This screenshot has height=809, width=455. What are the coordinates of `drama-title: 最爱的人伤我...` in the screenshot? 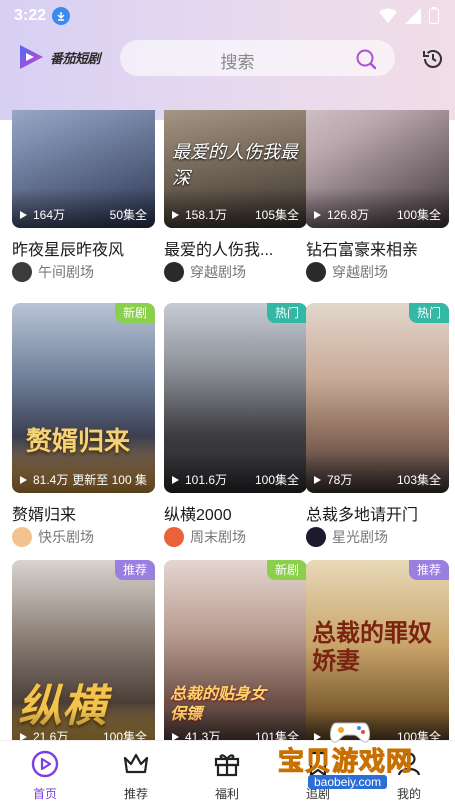 It's located at (239, 248).